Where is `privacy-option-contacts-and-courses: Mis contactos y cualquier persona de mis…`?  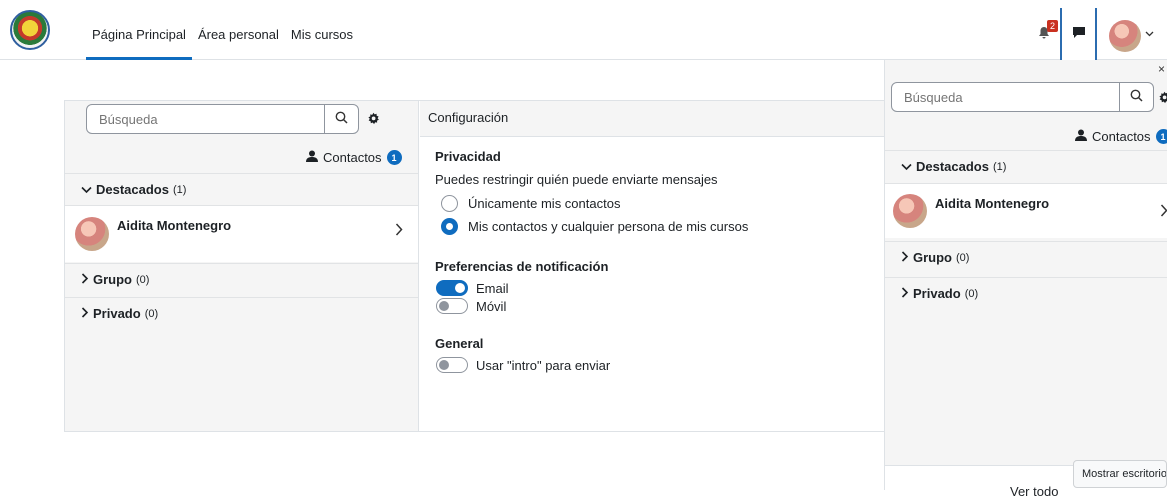 privacy-option-contacts-and-courses: Mis contactos y cualquier persona de mis… is located at coordinates (594, 226).